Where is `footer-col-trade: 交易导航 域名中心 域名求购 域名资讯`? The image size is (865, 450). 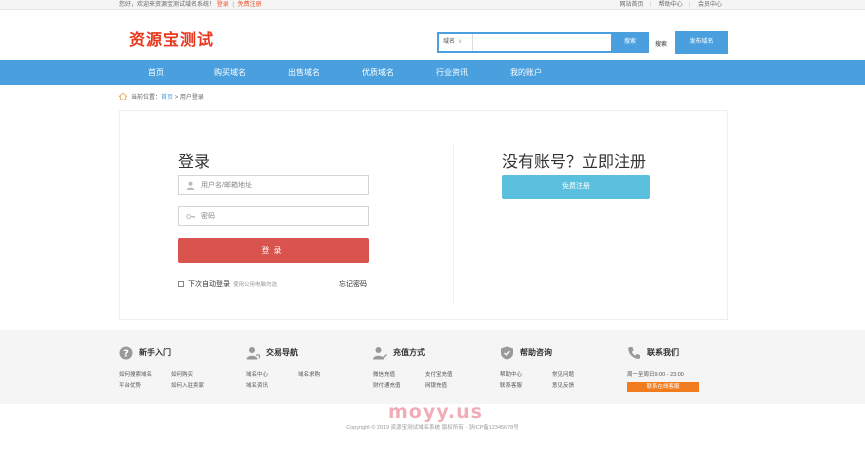 footer-col-trade: 交易导航 域名中心 域名求购 域名资讯 is located at coordinates (283, 367).